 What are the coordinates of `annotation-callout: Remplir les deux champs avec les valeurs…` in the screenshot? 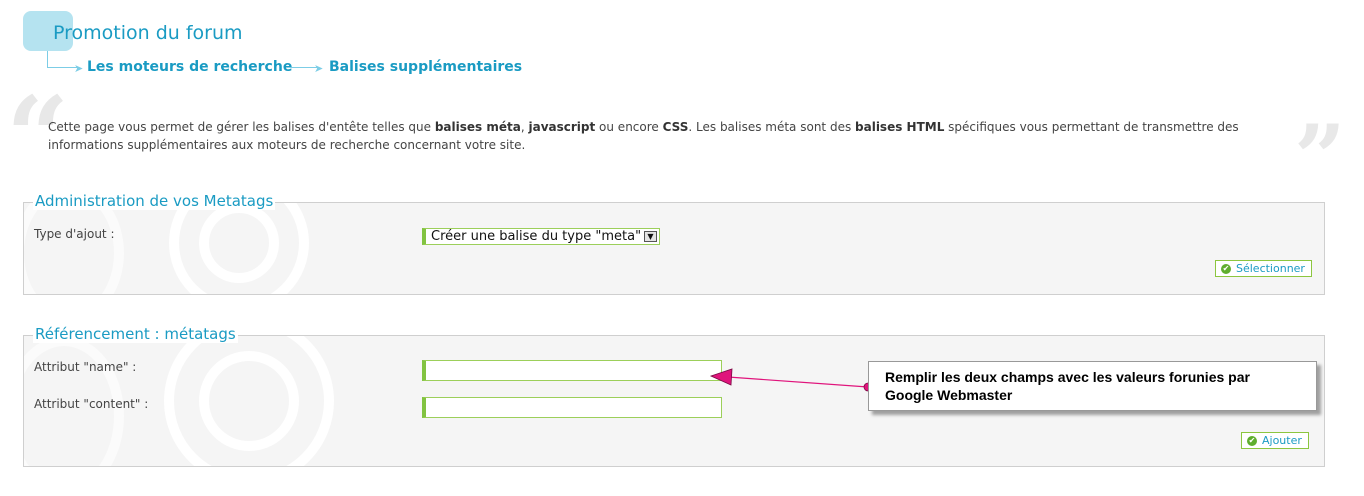 It's located at (1092, 386).